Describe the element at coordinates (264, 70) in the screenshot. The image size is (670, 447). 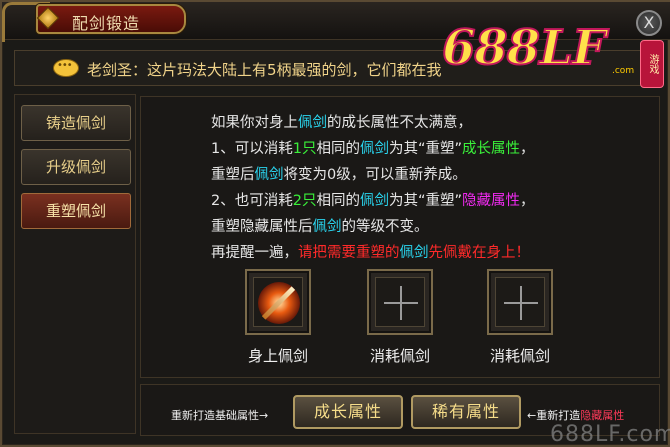
I see `npc-message: 老剑圣：这片玛法大陆上有5柄最强的剑，它们都在我` at that location.